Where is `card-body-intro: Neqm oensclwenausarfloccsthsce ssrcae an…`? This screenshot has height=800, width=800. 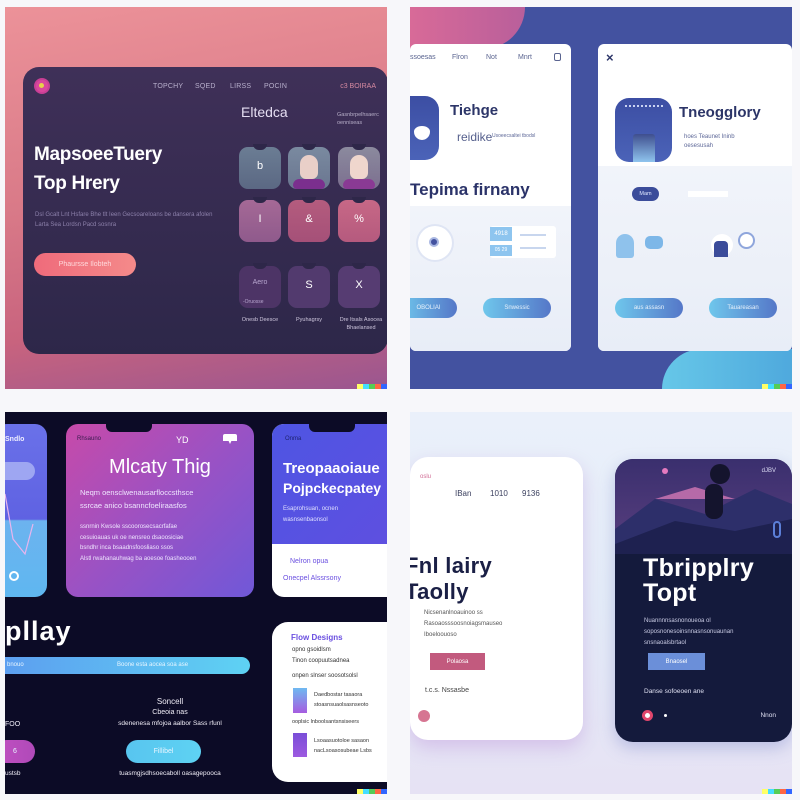
card-body-intro: Neqm oensclwenausarfloccsthsce ssrcae an… is located at coordinates (162, 499).